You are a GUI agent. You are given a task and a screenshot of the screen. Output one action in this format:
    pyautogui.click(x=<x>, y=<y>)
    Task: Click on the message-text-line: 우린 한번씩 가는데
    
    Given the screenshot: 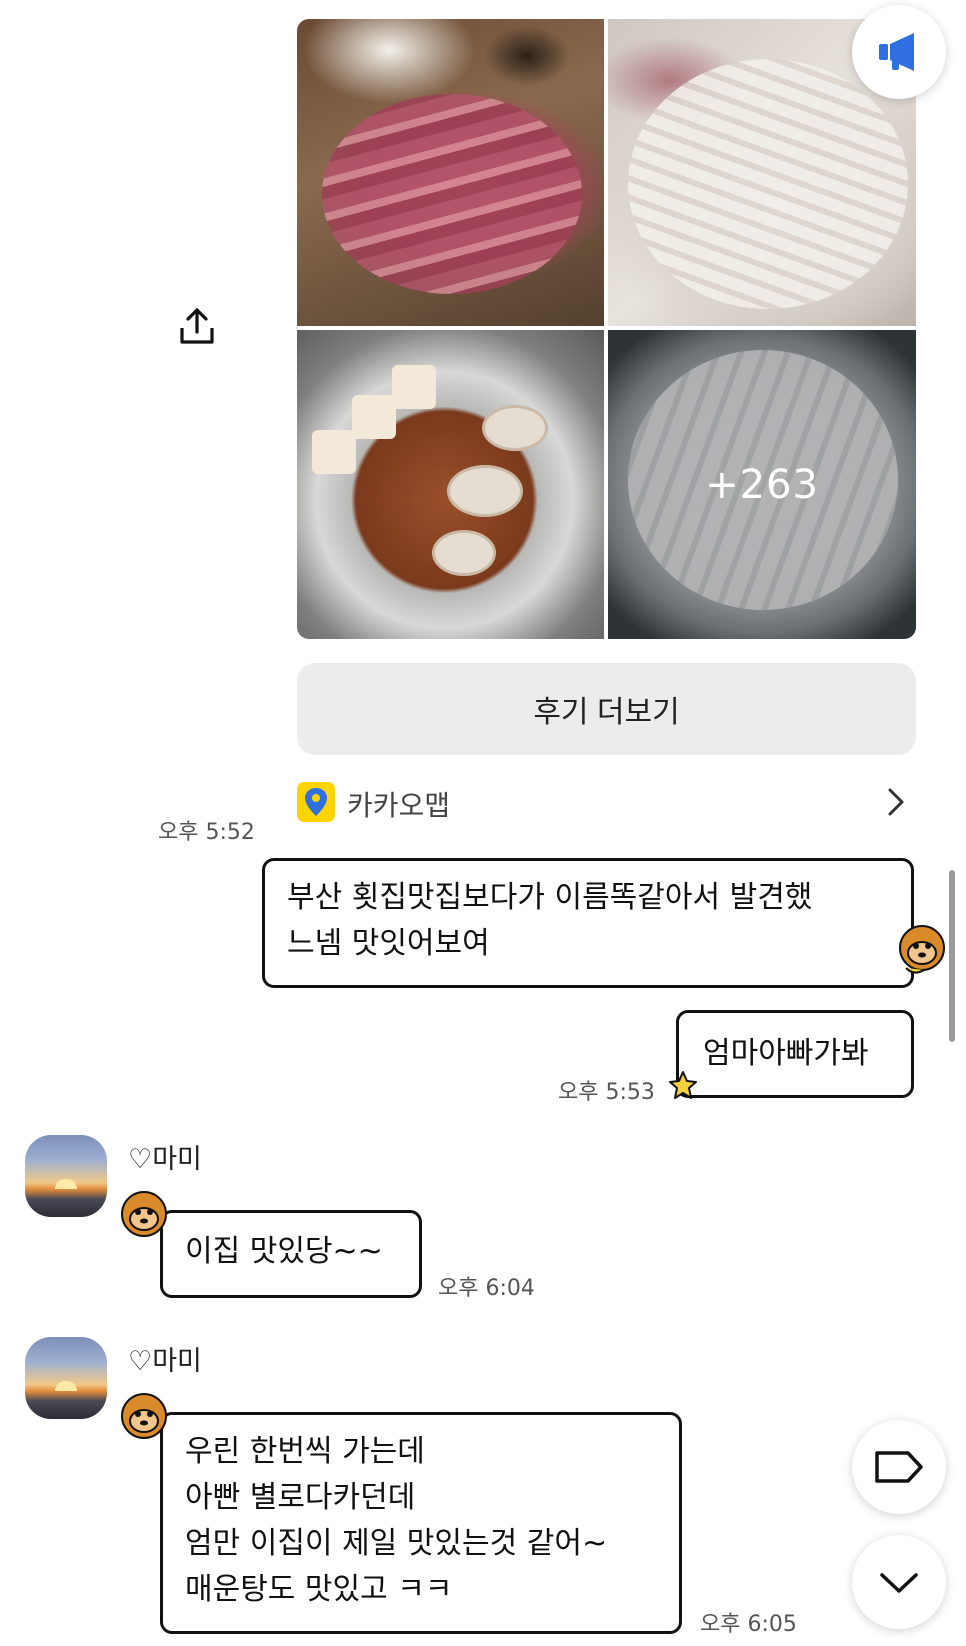 What is the action you would take?
    pyautogui.click(x=305, y=1451)
    